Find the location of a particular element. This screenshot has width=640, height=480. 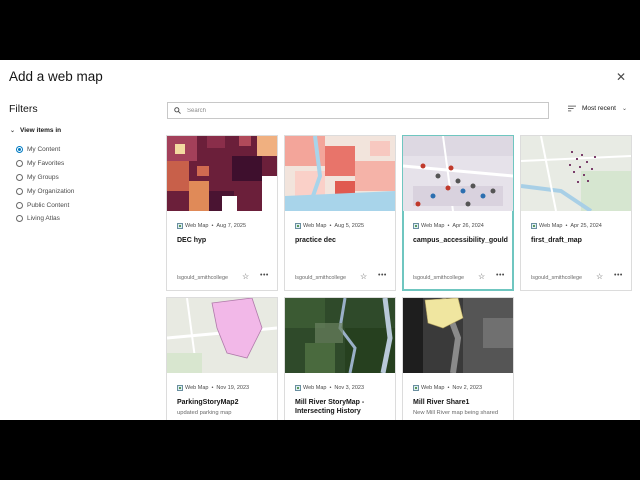

filters-heading: Filters is located at coordinates (23, 109).